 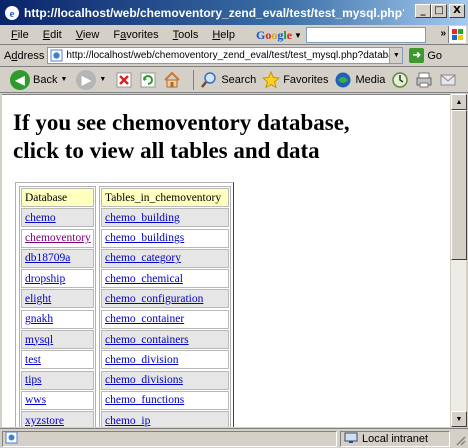 I want to click on history-button, so click(x=400, y=80).